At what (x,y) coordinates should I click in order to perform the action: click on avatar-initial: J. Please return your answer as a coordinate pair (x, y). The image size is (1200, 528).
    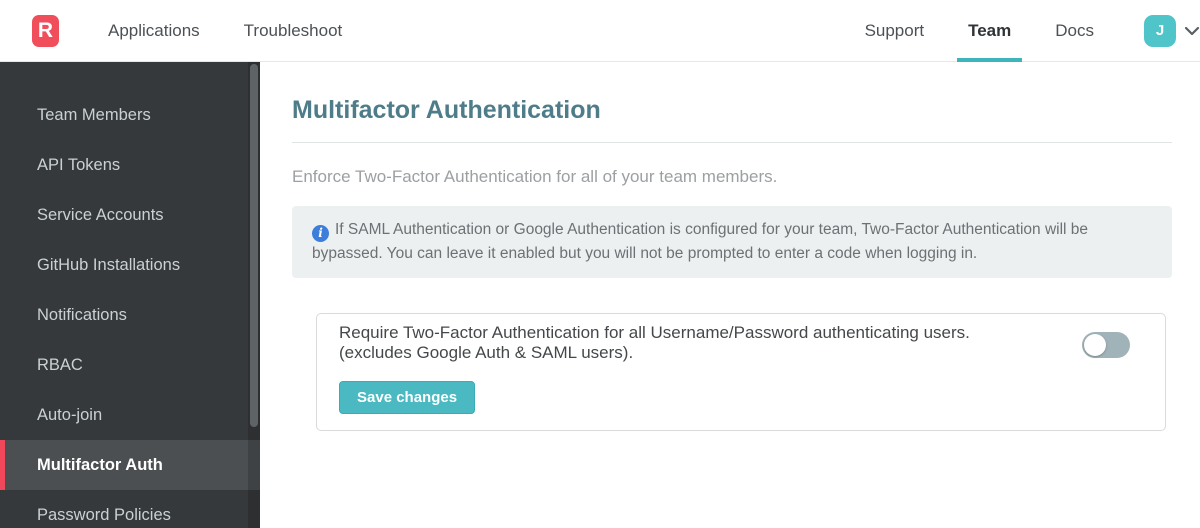
    Looking at the image, I should click on (1160, 30).